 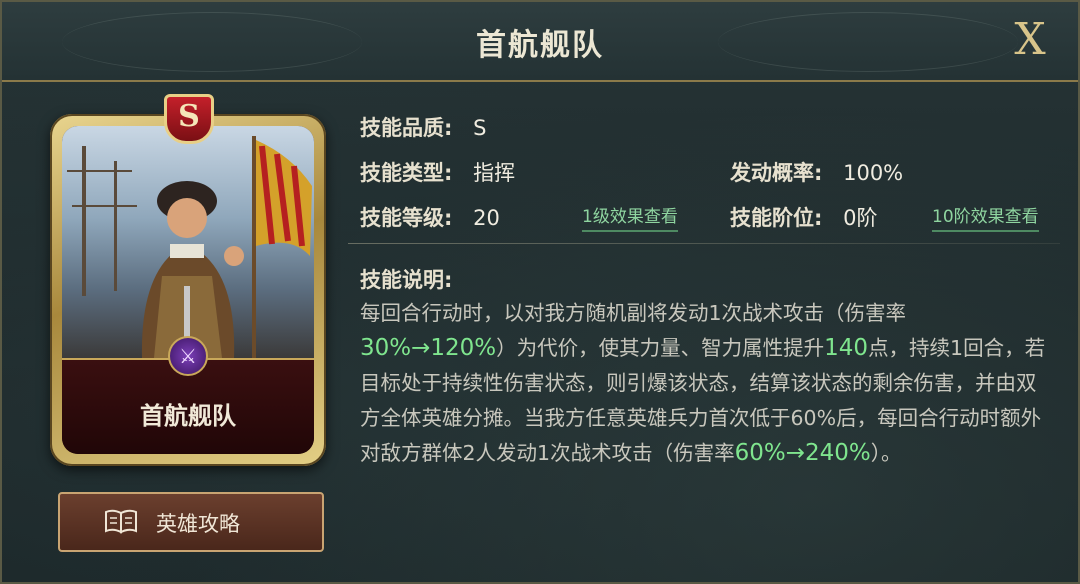 I want to click on skill-quality-row: 技能品质: S, so click(x=423, y=127).